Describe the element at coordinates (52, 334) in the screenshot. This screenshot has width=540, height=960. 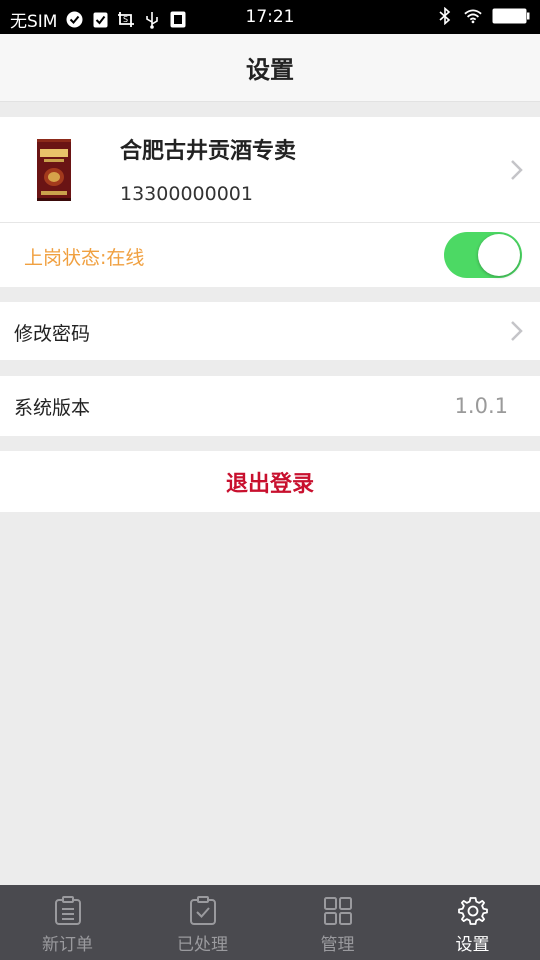
I see `change-password-label: 修改密码` at that location.